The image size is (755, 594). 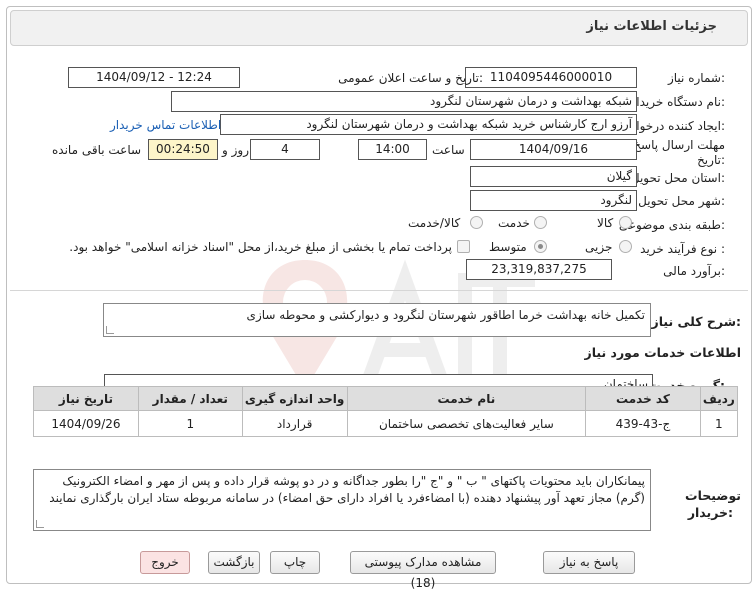 I want to click on process-option-minor: جزیی, so click(x=599, y=247).